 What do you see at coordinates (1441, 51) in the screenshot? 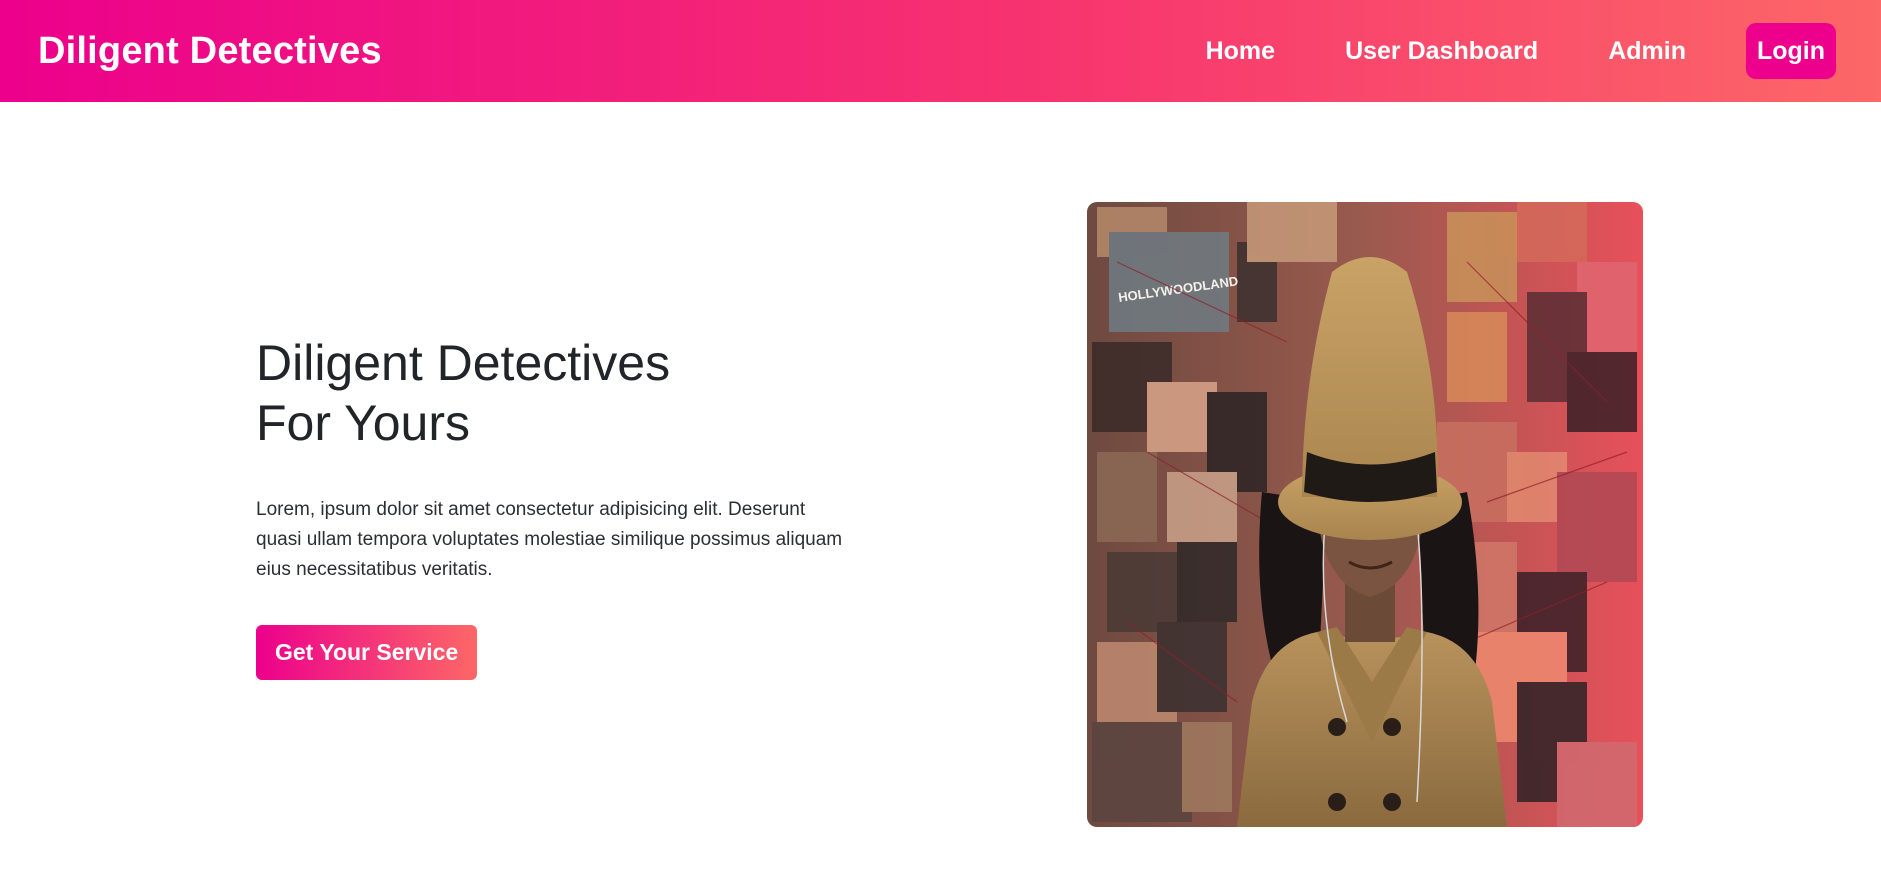
I see `nav-link-user-dashboard: User Dashboard` at bounding box center [1441, 51].